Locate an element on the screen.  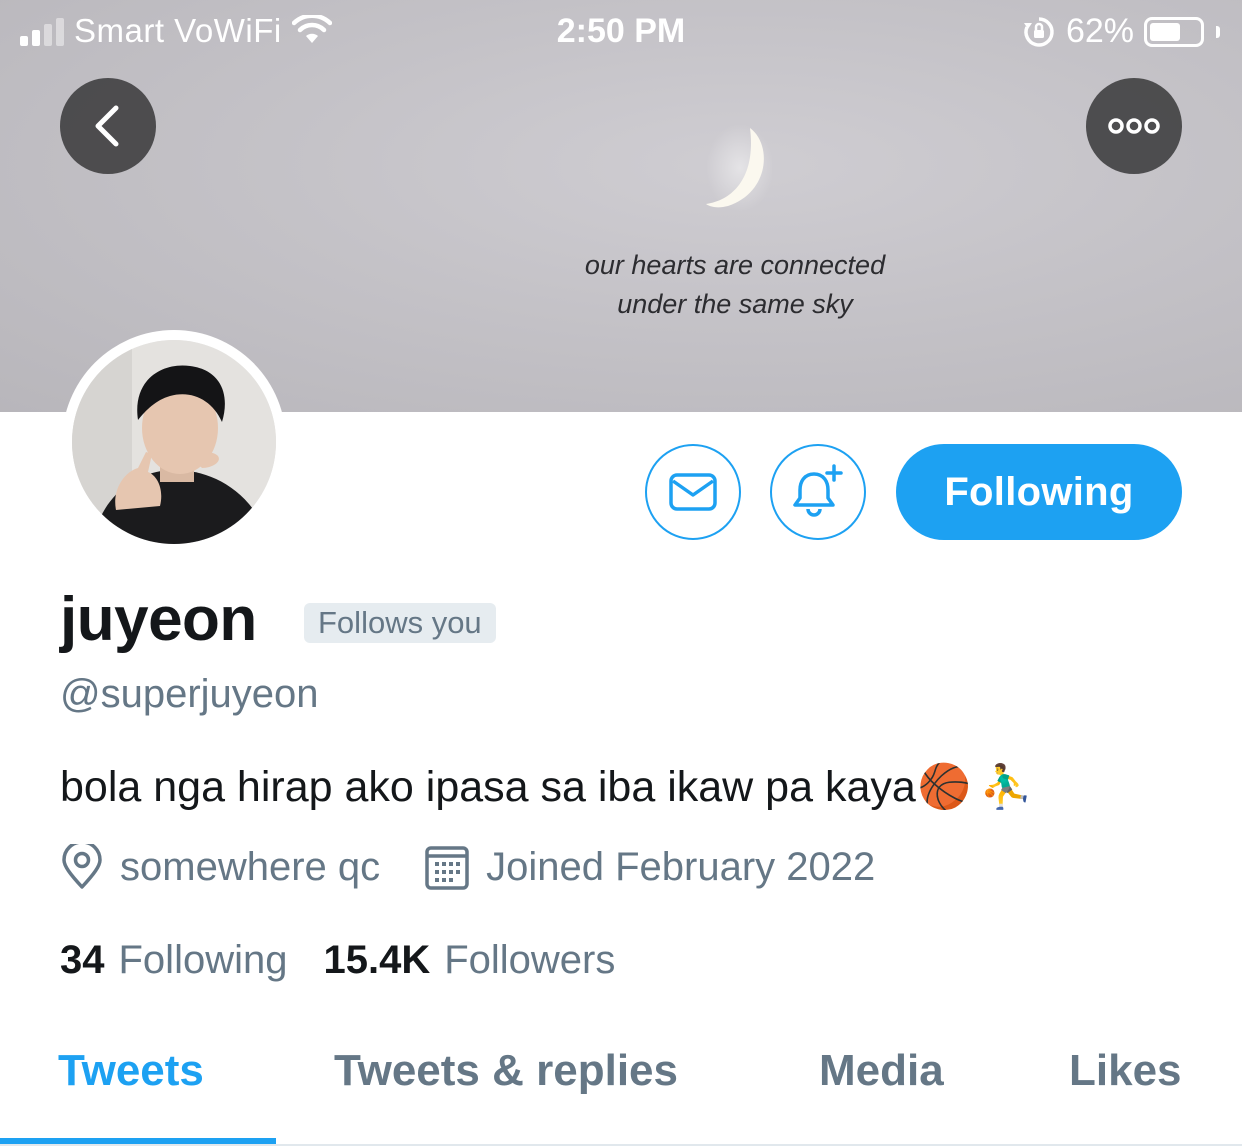
bio-emoji: 🏀 ⛹️‍♂️ is located at coordinates (975, 787).